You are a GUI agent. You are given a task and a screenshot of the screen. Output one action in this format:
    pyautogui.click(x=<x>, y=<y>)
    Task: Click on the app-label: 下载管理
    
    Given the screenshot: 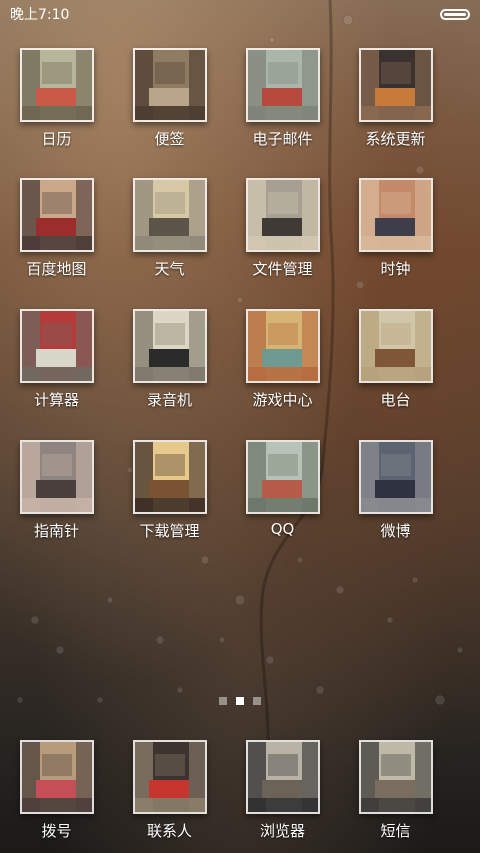 What is the action you would take?
    pyautogui.click(x=169, y=531)
    